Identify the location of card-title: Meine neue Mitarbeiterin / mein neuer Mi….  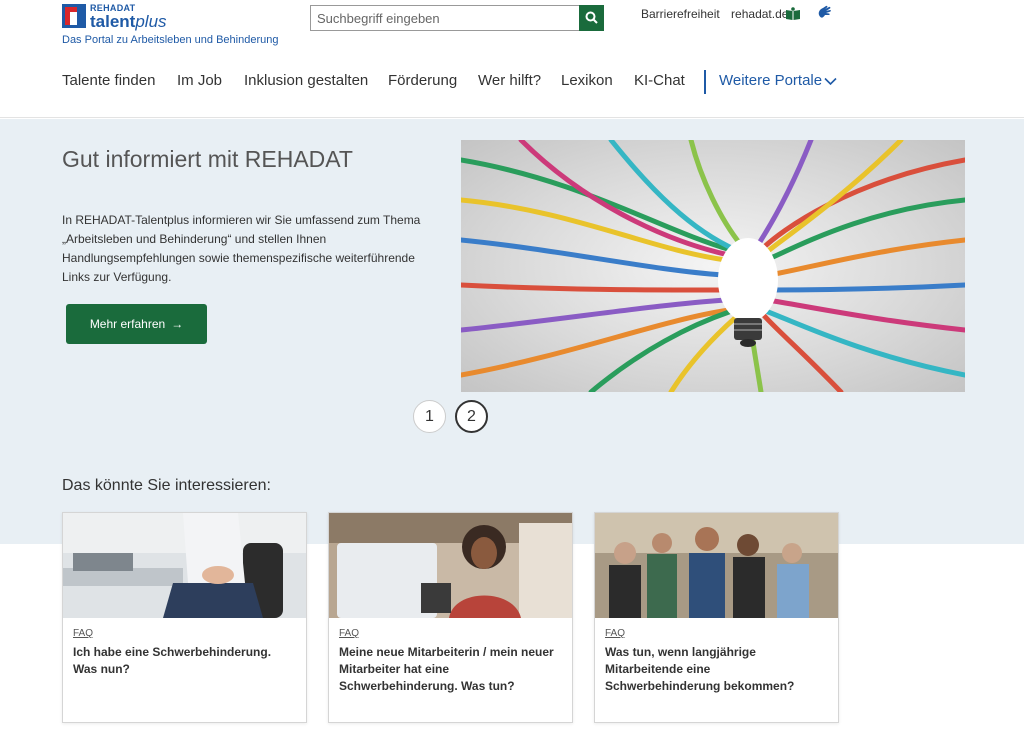
(446, 669).